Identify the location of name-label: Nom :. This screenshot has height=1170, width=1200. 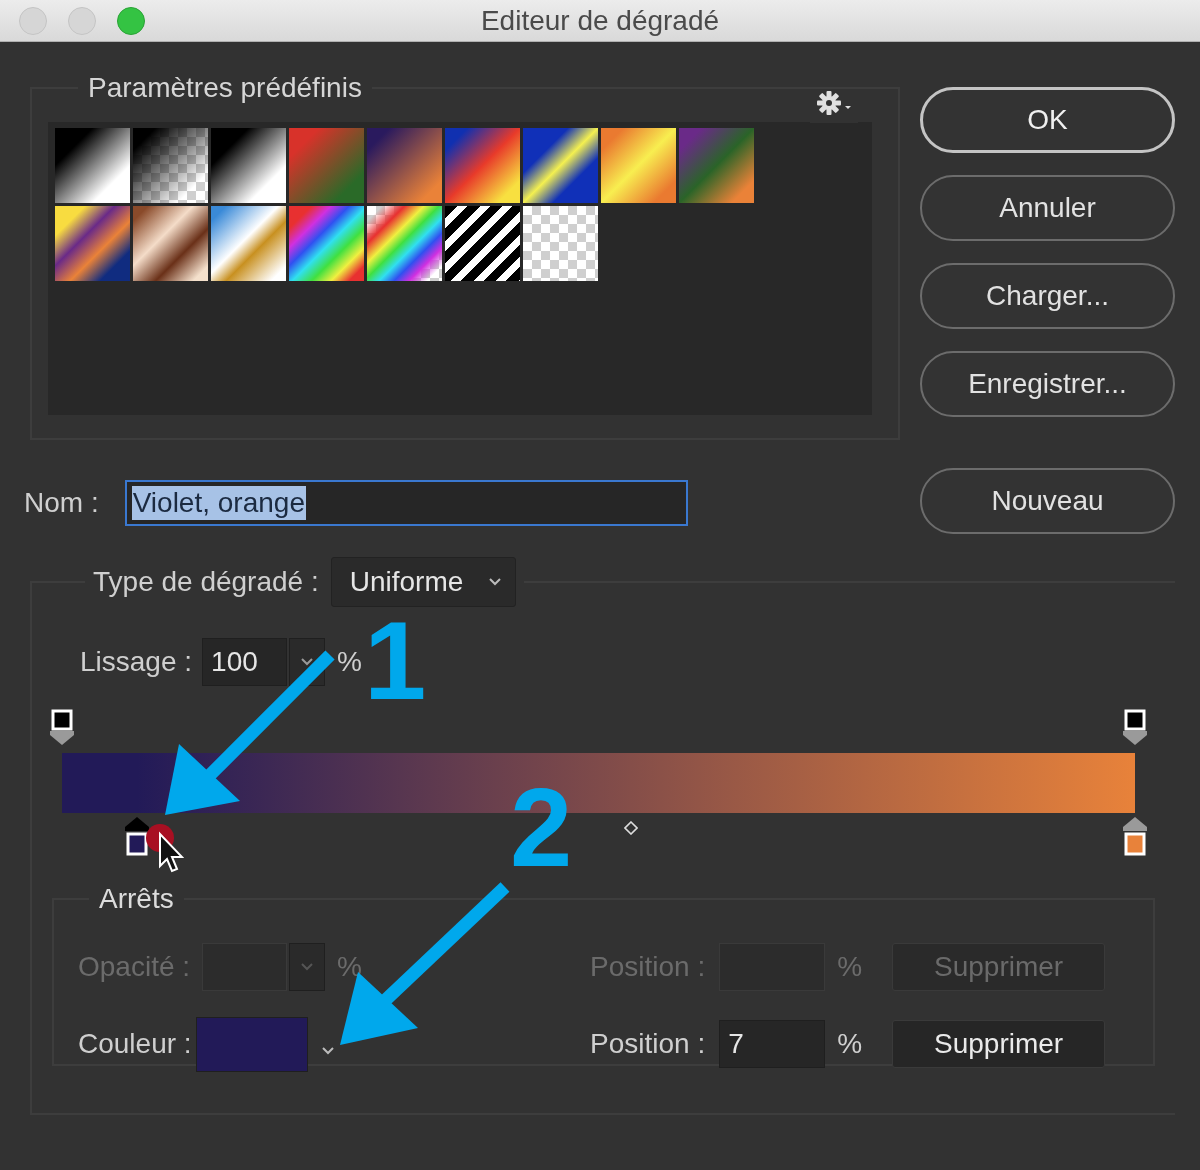
(61, 503).